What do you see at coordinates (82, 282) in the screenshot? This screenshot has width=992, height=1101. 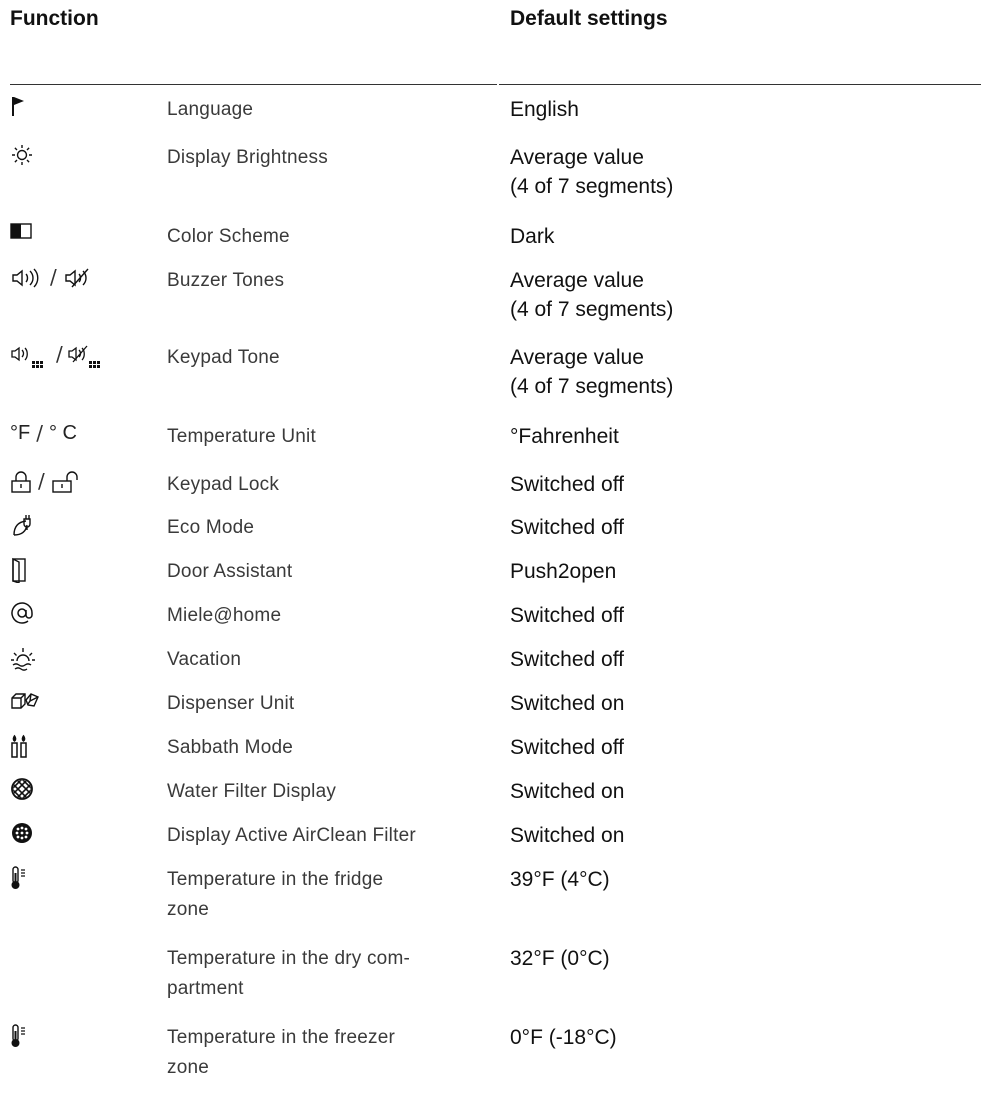 I see `speaker-on-off-icon: /` at bounding box center [82, 282].